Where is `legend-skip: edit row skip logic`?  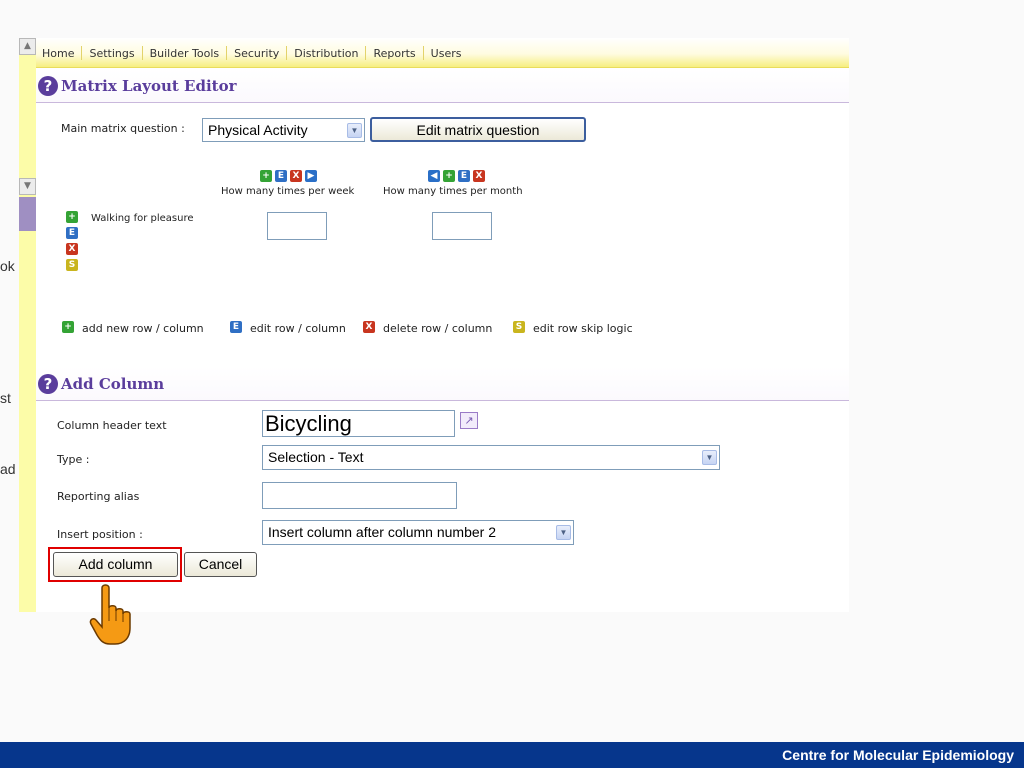
legend-skip: edit row skip logic is located at coordinates (583, 328).